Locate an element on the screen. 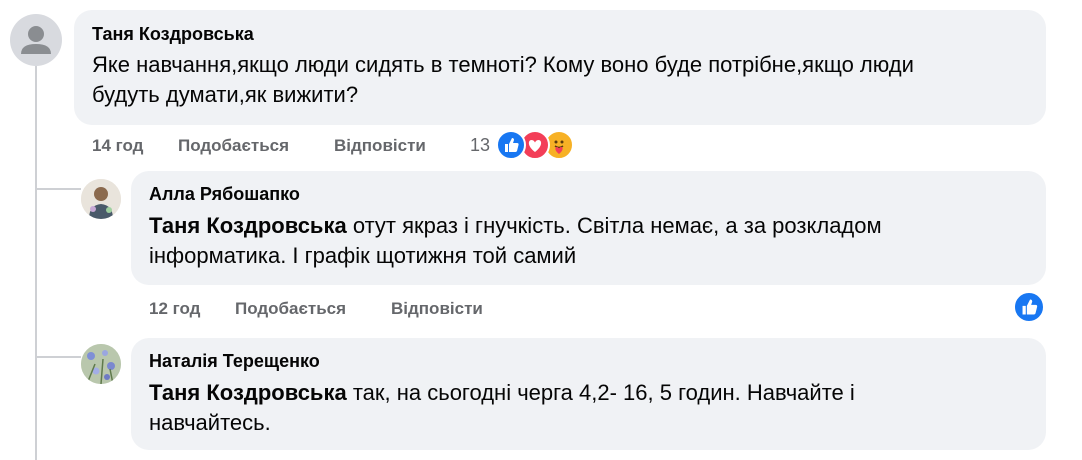 The width and height of the screenshot is (1082, 460). comment-text-line: навчайтесь. is located at coordinates (210, 422).